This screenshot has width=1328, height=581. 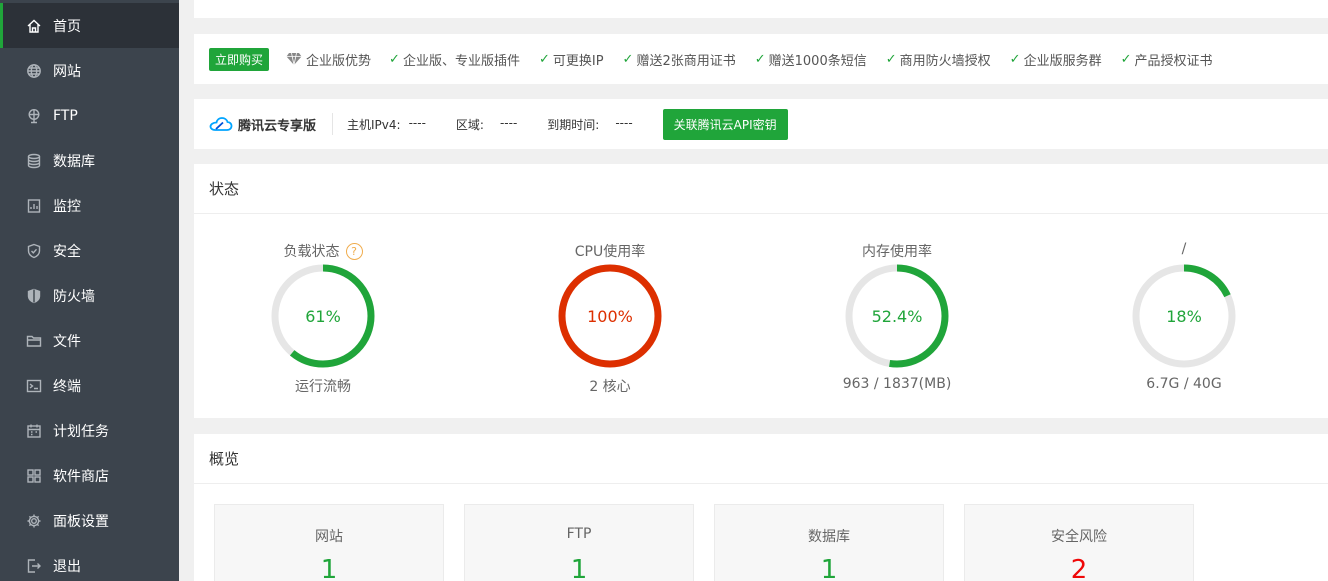 What do you see at coordinates (333, 124) in the screenshot?
I see `divider` at bounding box center [333, 124].